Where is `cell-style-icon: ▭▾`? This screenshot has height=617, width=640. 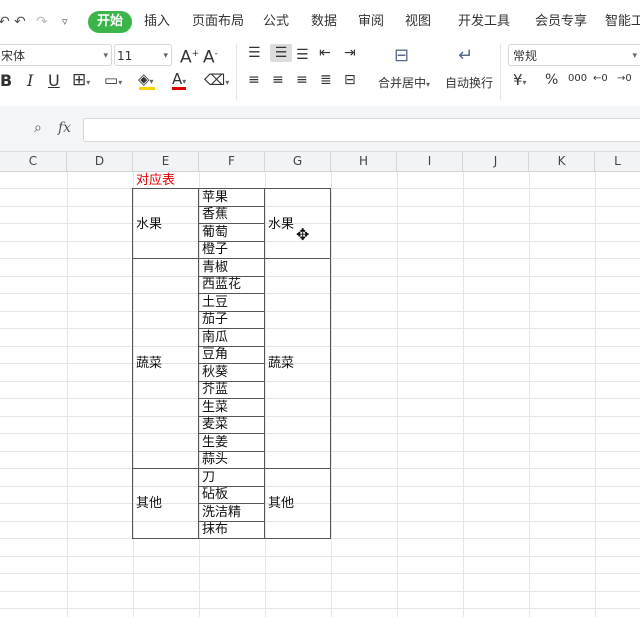
cell-style-icon: ▭▾ is located at coordinates (113, 81).